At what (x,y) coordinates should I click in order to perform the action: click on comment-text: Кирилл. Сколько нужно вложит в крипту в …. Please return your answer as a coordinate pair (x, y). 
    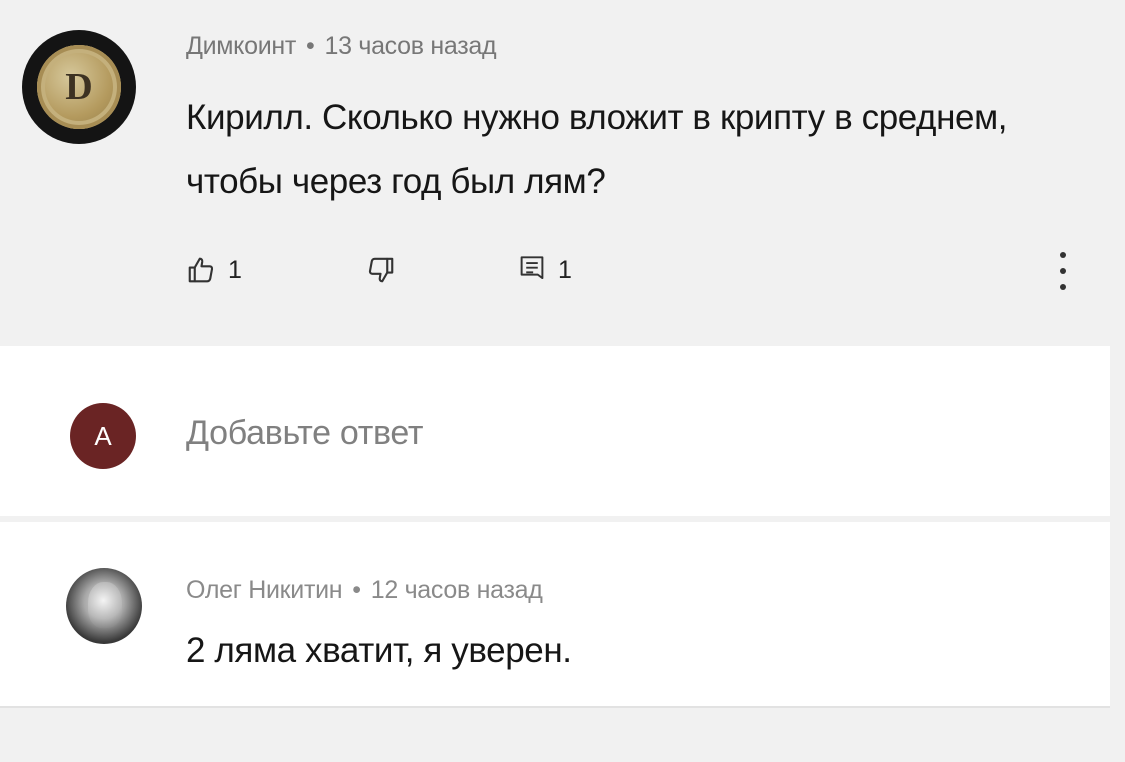
    Looking at the image, I should click on (597, 149).